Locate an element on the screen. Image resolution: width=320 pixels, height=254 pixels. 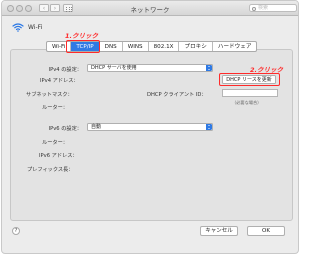
annotation-step1: 1.クリック is located at coordinates (81, 36).